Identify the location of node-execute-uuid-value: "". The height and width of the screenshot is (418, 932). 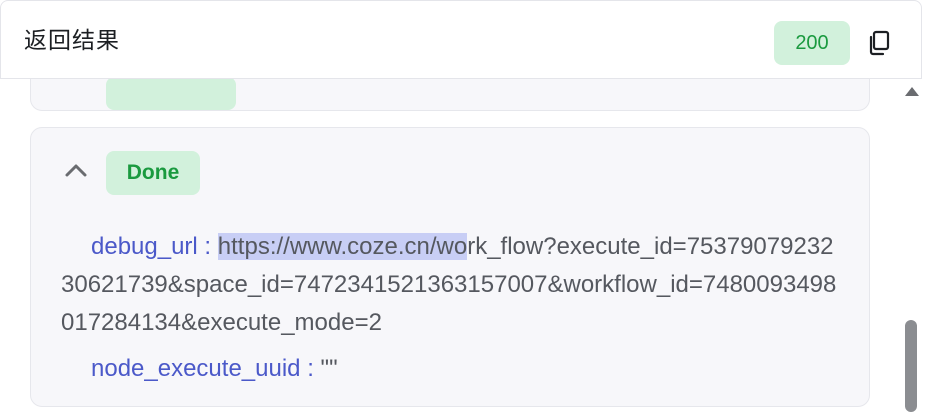
(329, 368).